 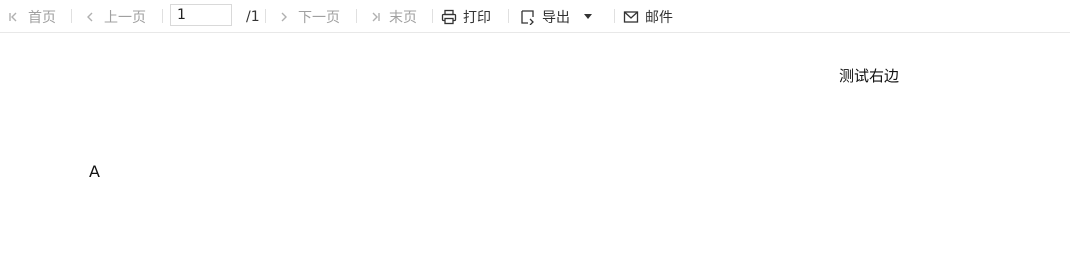 I want to click on prev-page-button: 上一页, so click(x=114, y=16).